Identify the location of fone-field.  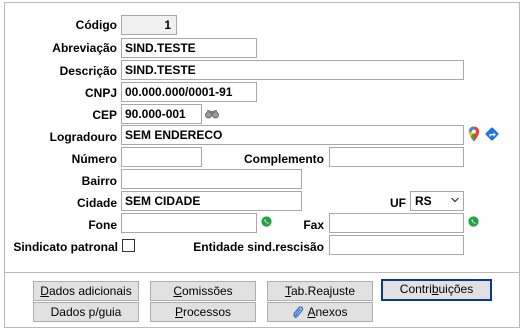
(189, 223).